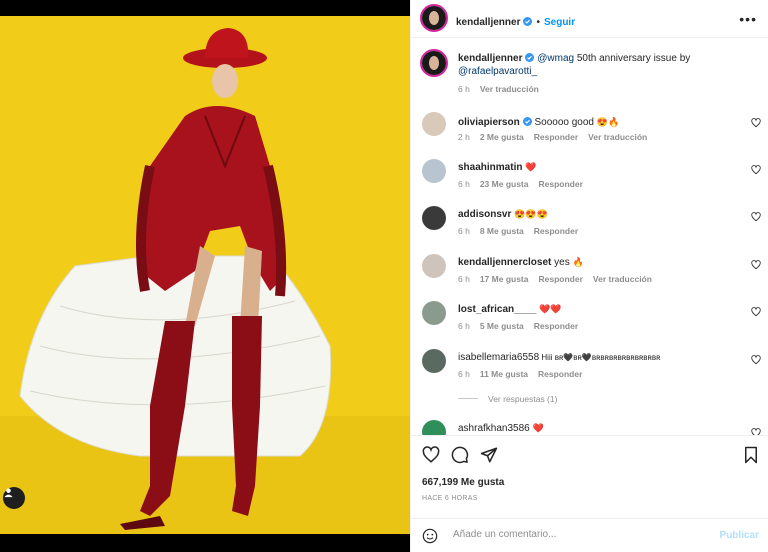 The height and width of the screenshot is (552, 768). Describe the element at coordinates (504, 184) in the screenshot. I see `comment-likes: 23 Me gusta` at that location.